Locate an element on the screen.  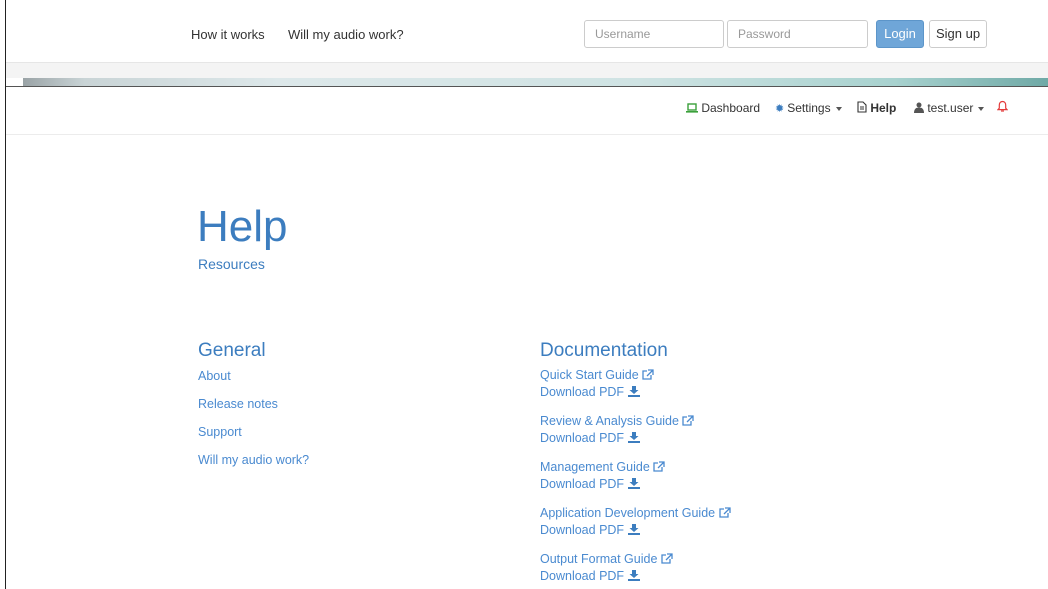
guide-link-output-format: Output Format Guide is located at coordinates (606, 559).